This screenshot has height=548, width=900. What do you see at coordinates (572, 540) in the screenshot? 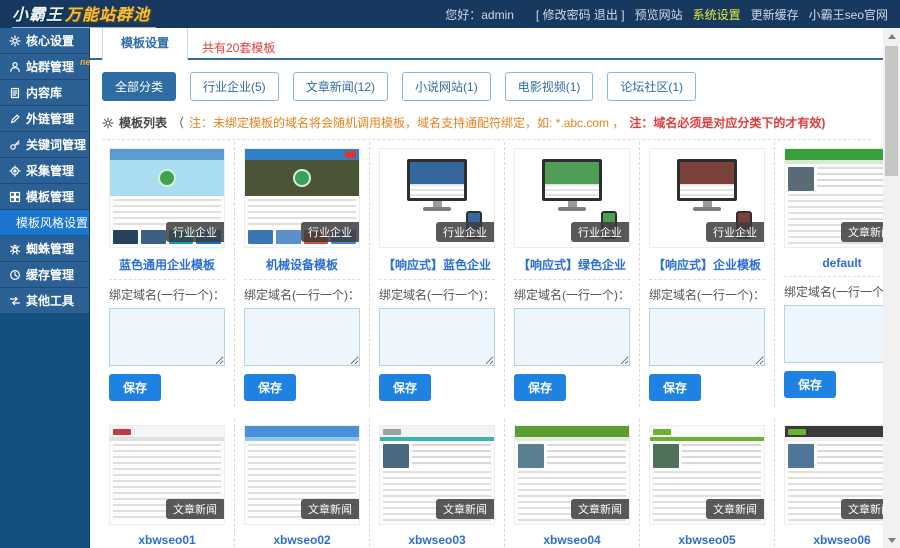
I see `template-title-link: xbwseo04` at bounding box center [572, 540].